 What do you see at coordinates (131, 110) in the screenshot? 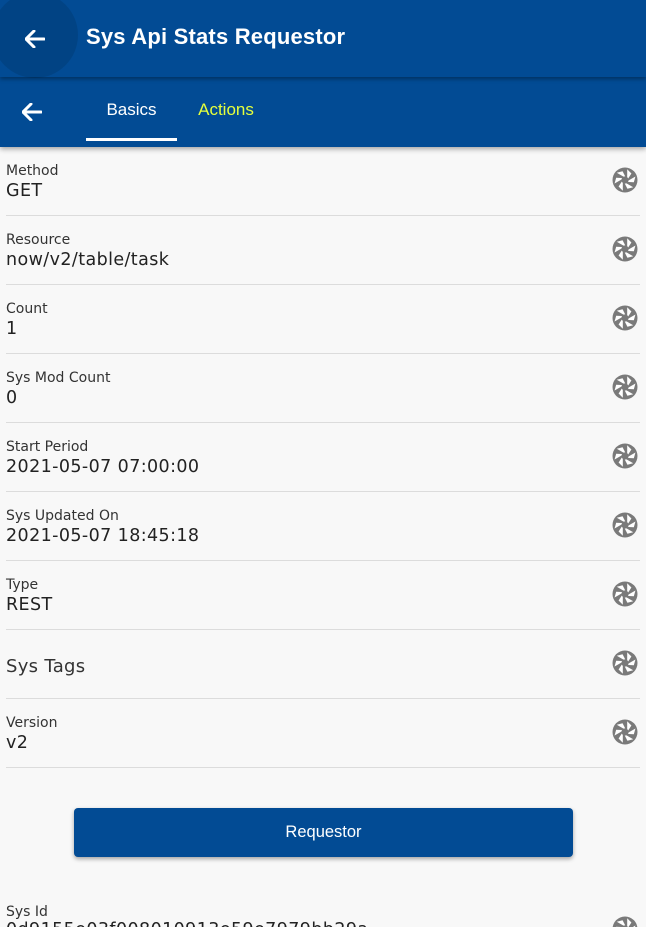
I see `tab-basics: Basics` at bounding box center [131, 110].